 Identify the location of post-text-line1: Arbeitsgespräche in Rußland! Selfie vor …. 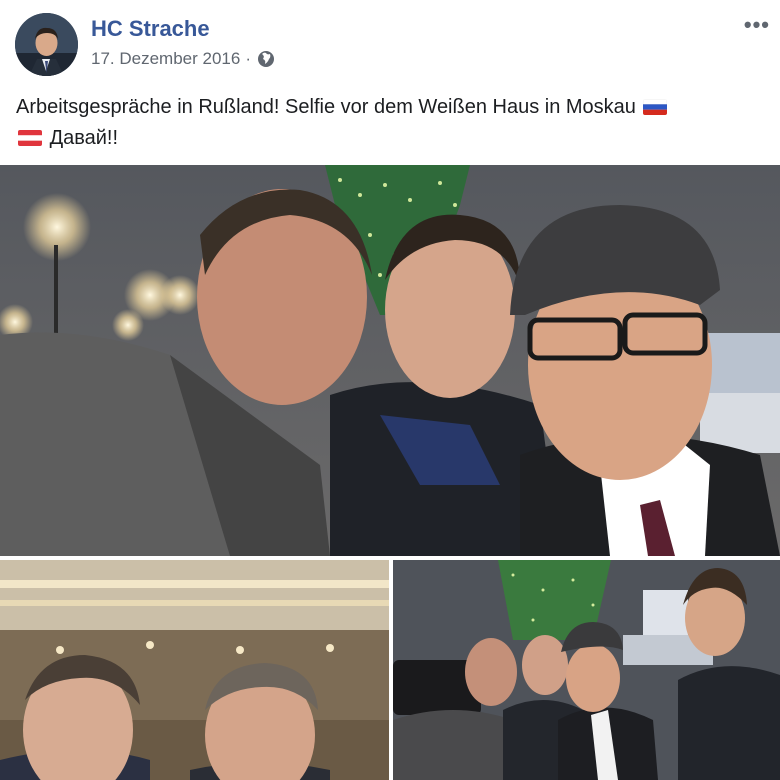
(326, 107).